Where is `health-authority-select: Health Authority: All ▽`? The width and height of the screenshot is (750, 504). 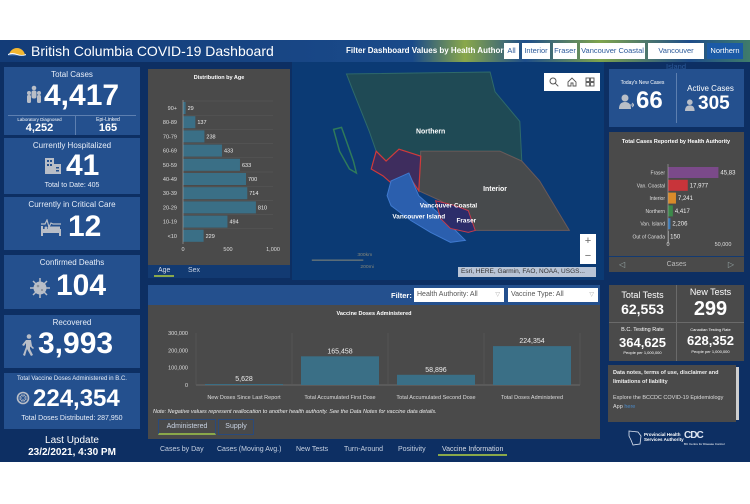
health-authority-select: Health Authority: All ▽ is located at coordinates (459, 295).